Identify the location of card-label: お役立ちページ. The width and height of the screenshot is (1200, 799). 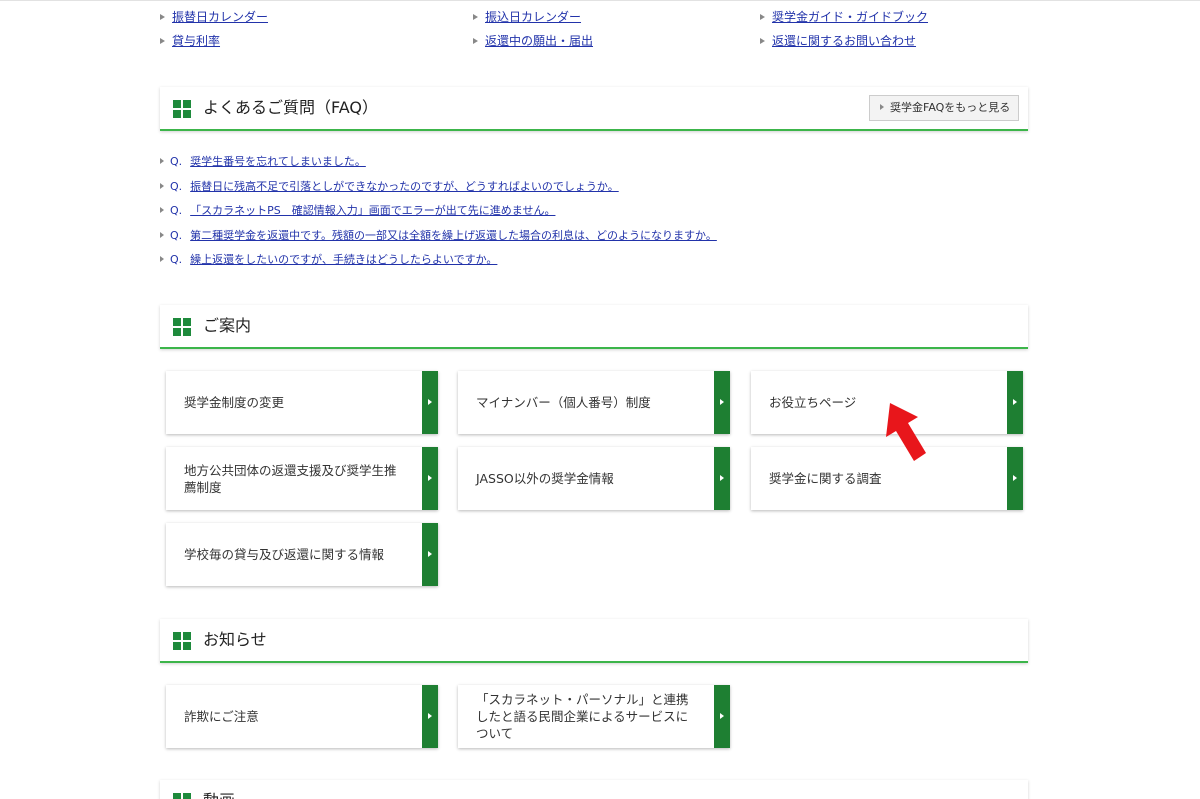
(813, 402).